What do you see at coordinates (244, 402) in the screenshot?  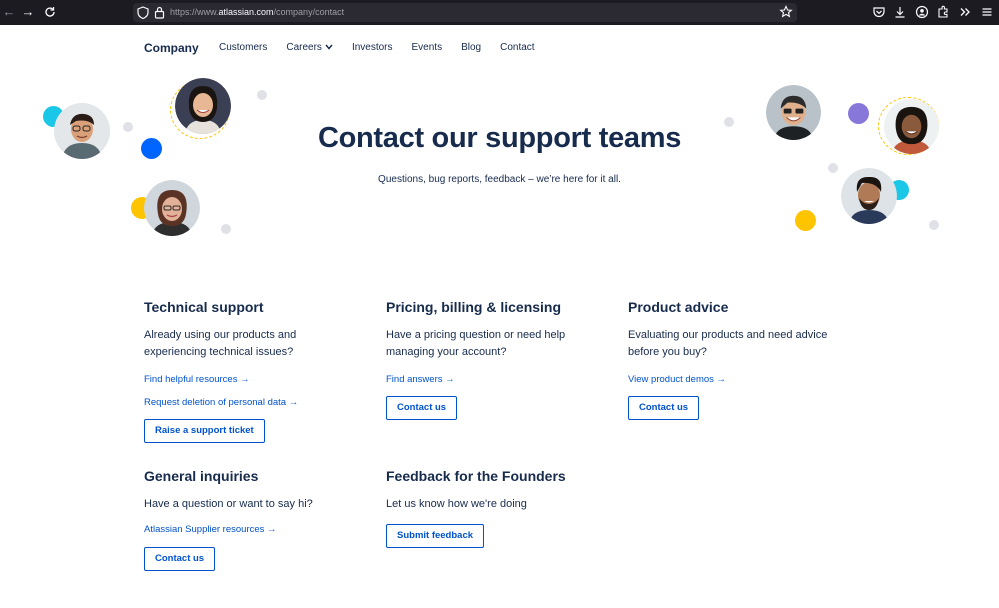 I see `request-deletion-link: Request deletion of personal data →` at bounding box center [244, 402].